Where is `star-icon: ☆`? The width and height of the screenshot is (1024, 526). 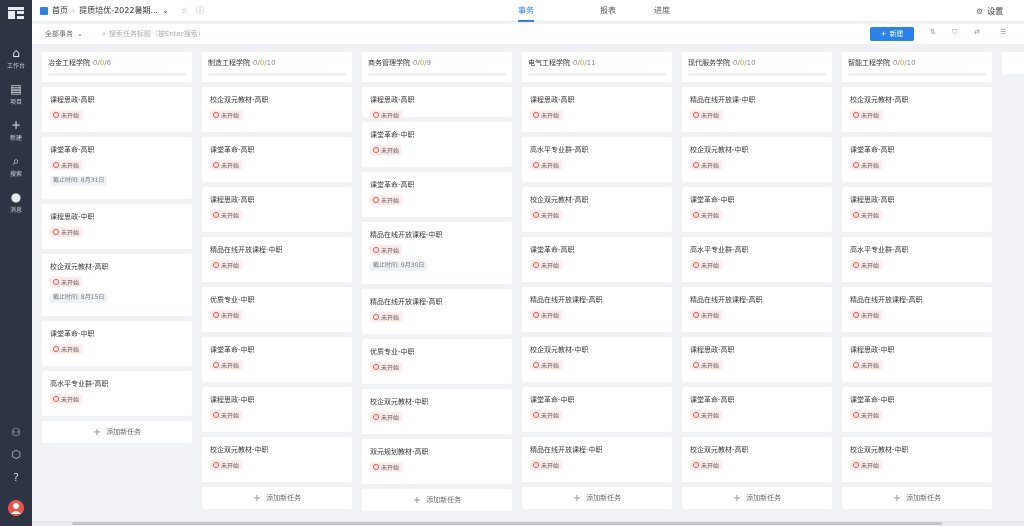
star-icon: ☆ is located at coordinates (184, 10).